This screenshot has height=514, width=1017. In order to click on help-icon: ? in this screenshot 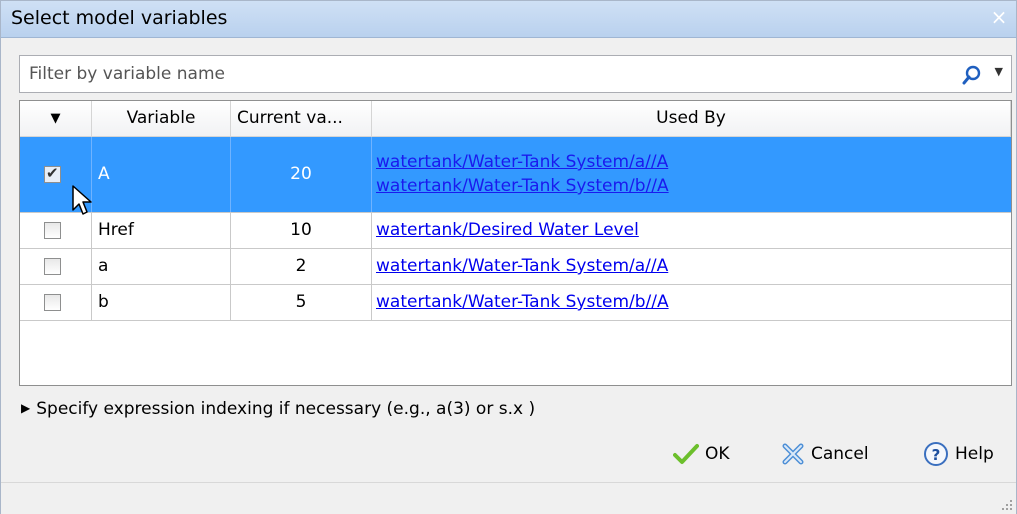, I will do `click(936, 454)`.